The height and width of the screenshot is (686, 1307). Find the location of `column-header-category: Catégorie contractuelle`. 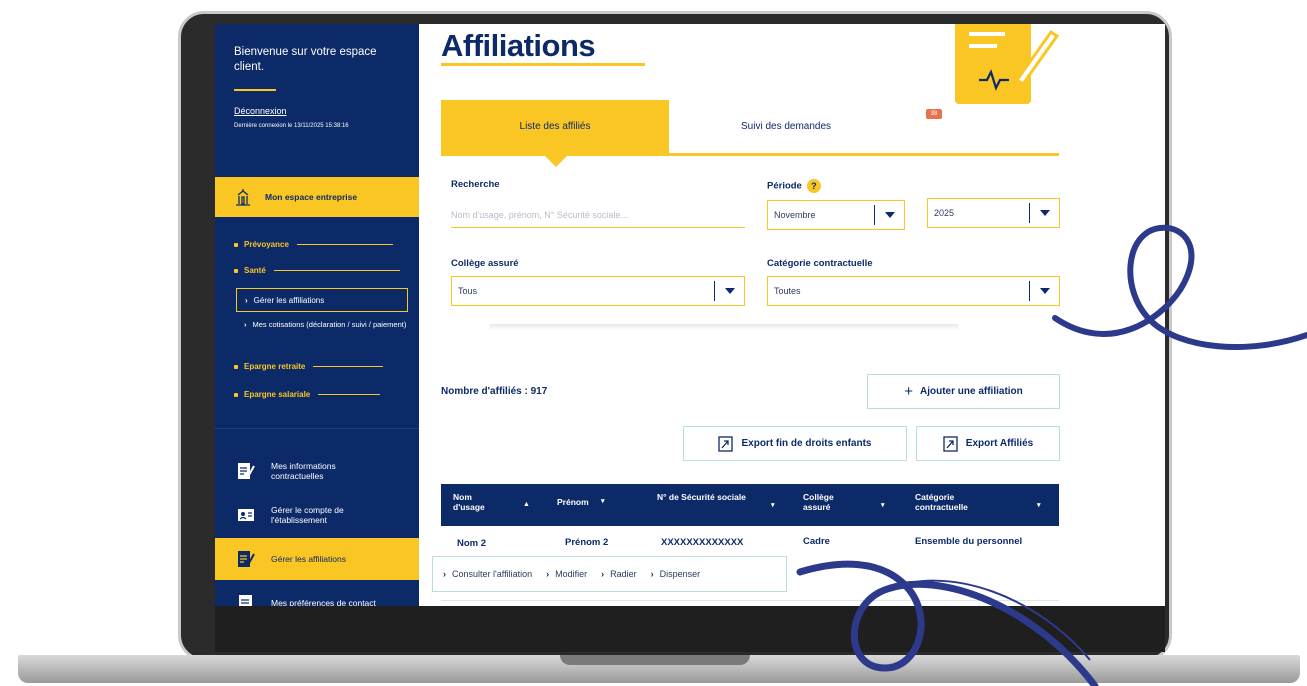

column-header-category: Catégorie contractuelle is located at coordinates (955, 502).